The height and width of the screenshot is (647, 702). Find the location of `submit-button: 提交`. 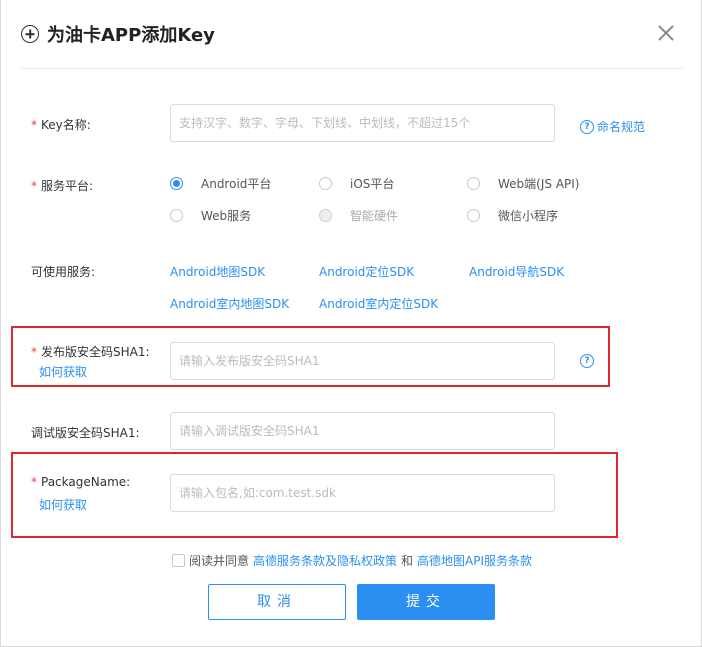

submit-button: 提交 is located at coordinates (426, 602).